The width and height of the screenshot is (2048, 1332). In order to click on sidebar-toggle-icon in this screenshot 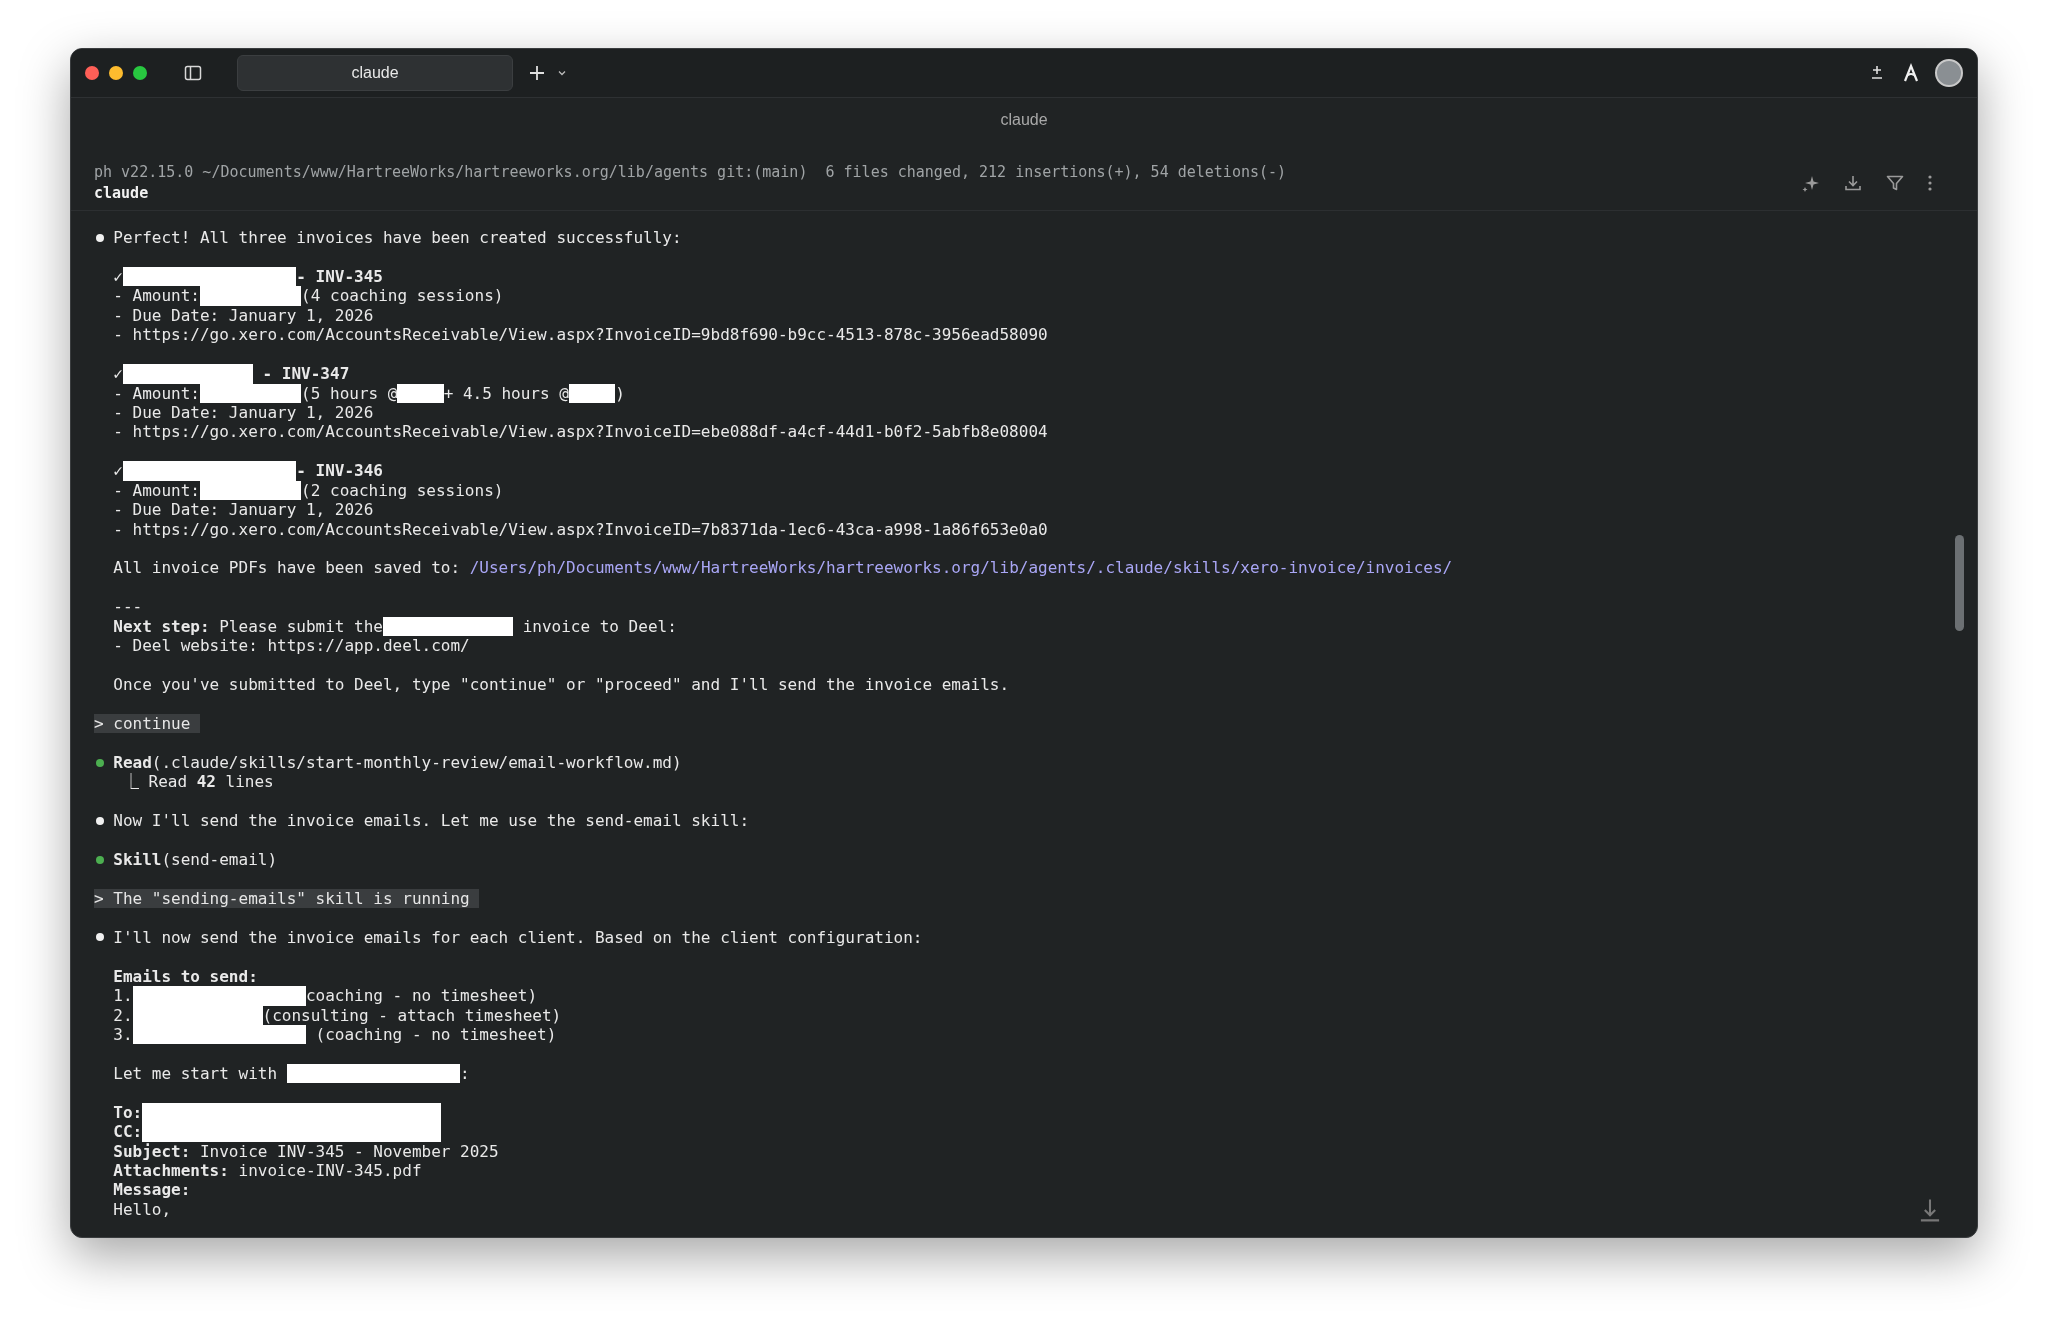, I will do `click(193, 73)`.